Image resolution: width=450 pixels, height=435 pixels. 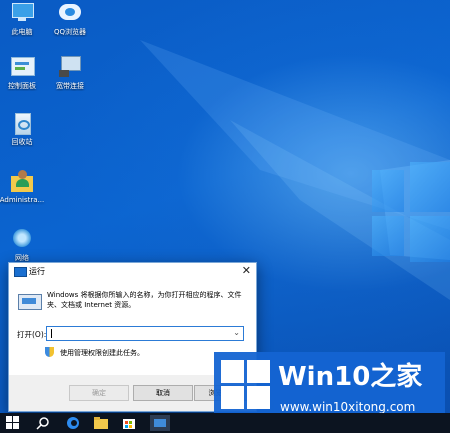 I want to click on desktop-icon-this-pc: 此电脑, so click(x=24, y=18).